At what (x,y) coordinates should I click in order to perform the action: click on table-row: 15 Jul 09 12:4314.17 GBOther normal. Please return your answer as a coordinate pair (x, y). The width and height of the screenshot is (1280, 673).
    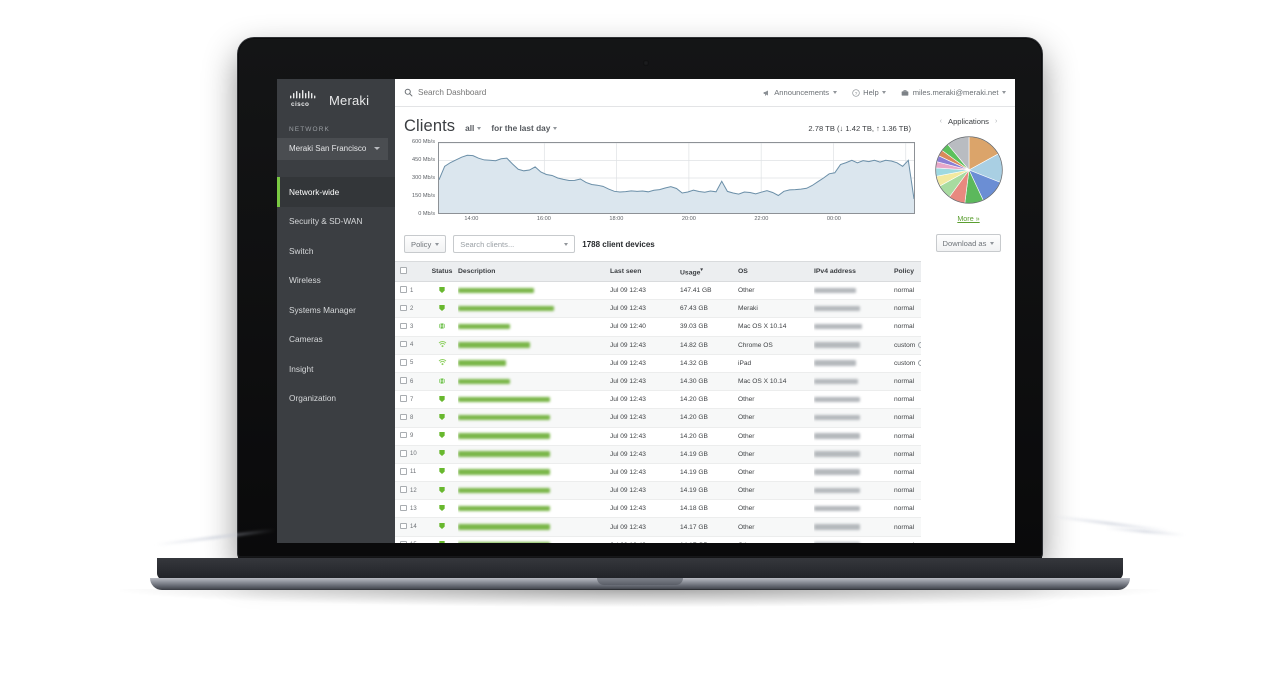
    Looking at the image, I should click on (658, 539).